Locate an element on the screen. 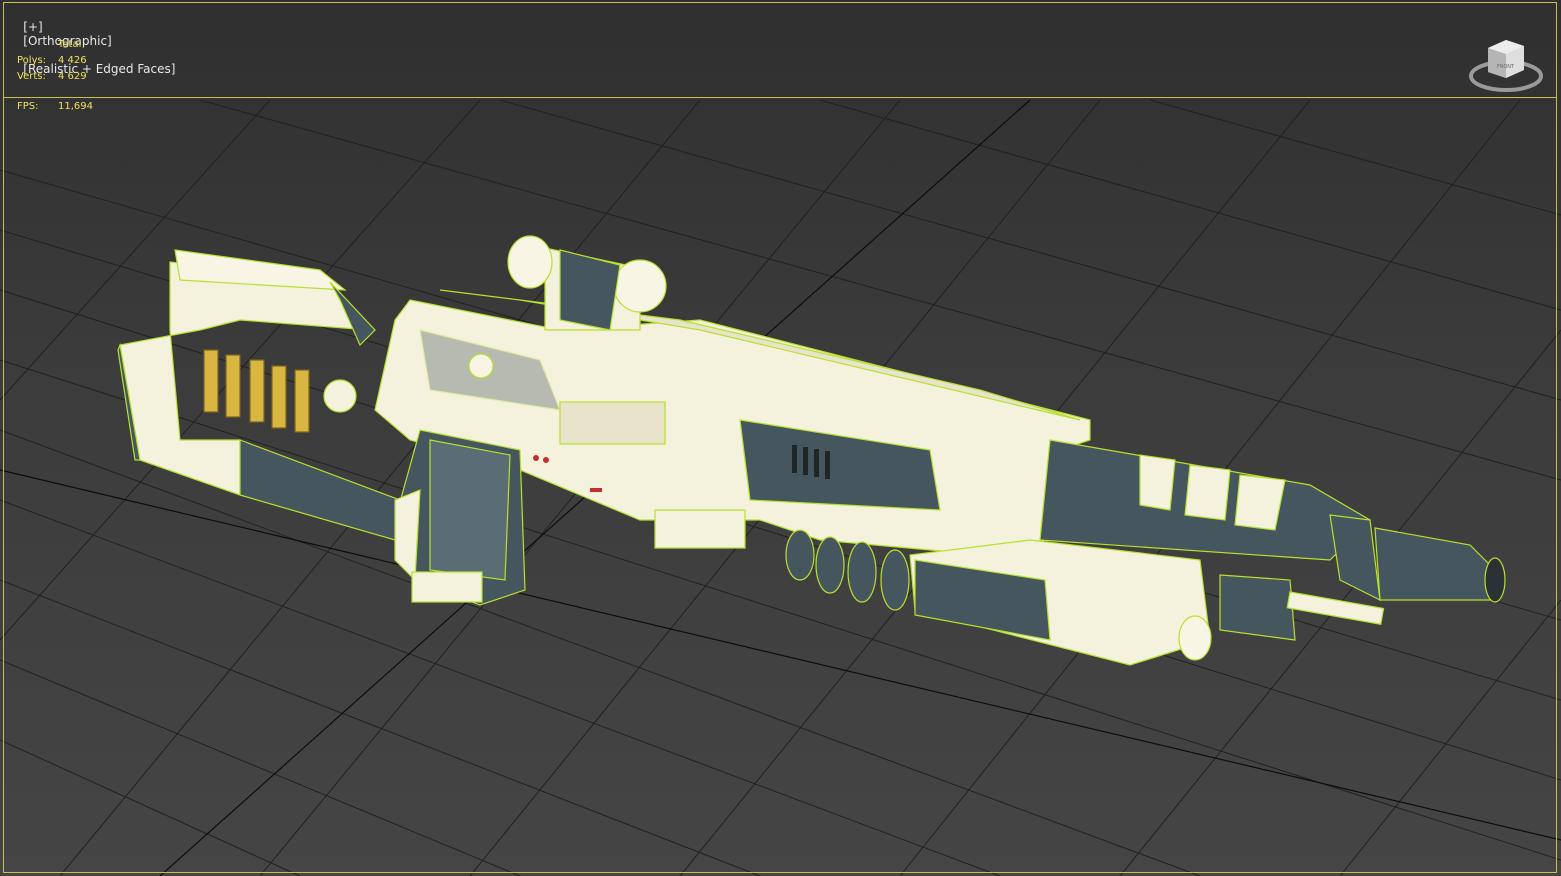 The width and height of the screenshot is (1561, 876). fps-value: 11,694 is located at coordinates (75, 106).